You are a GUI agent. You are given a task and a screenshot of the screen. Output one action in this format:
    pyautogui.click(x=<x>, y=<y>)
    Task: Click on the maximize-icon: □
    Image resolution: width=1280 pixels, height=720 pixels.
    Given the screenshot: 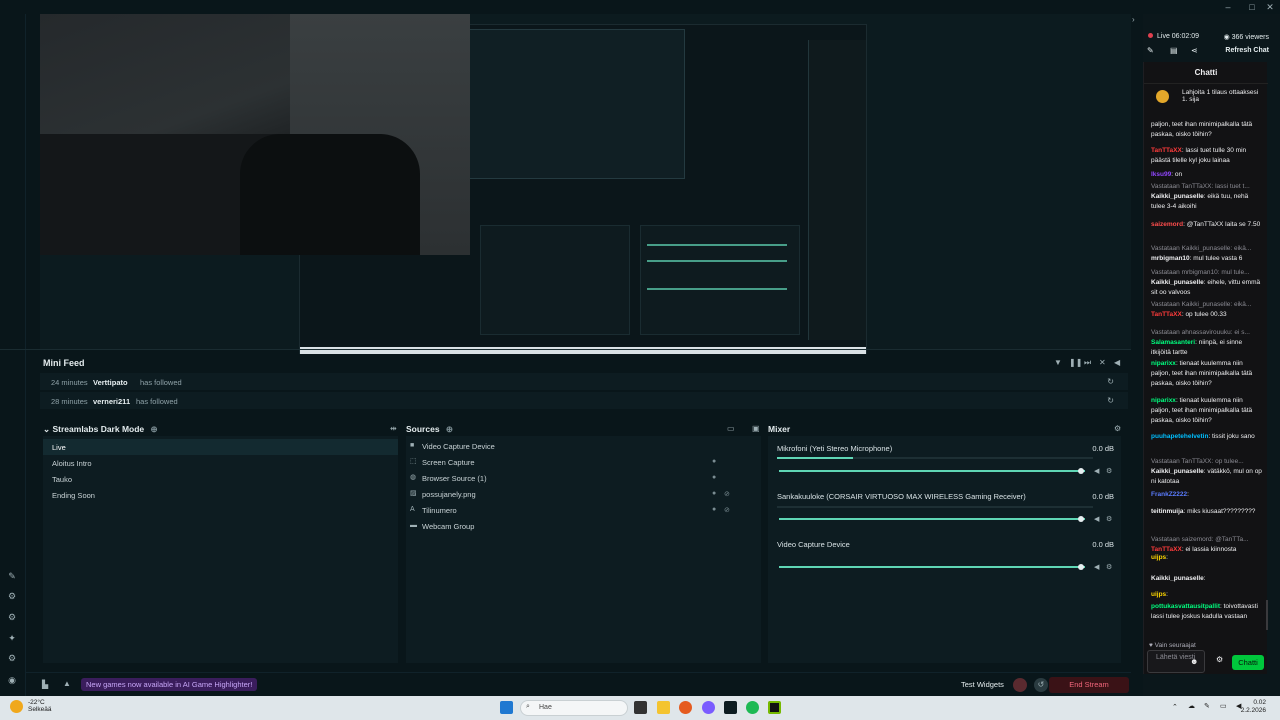 What is the action you would take?
    pyautogui.click(x=1252, y=7)
    